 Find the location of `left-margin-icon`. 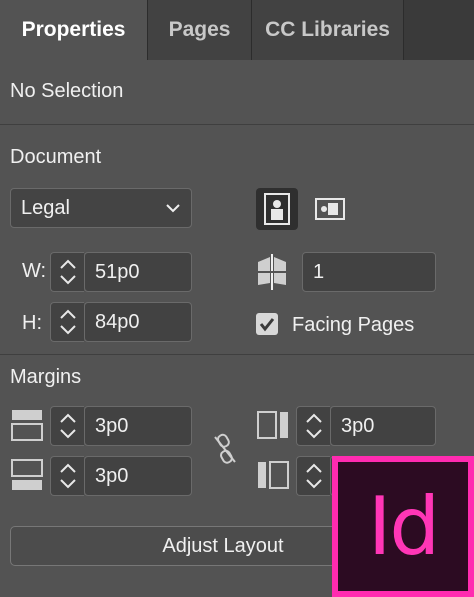

left-margin-icon is located at coordinates (273, 425).